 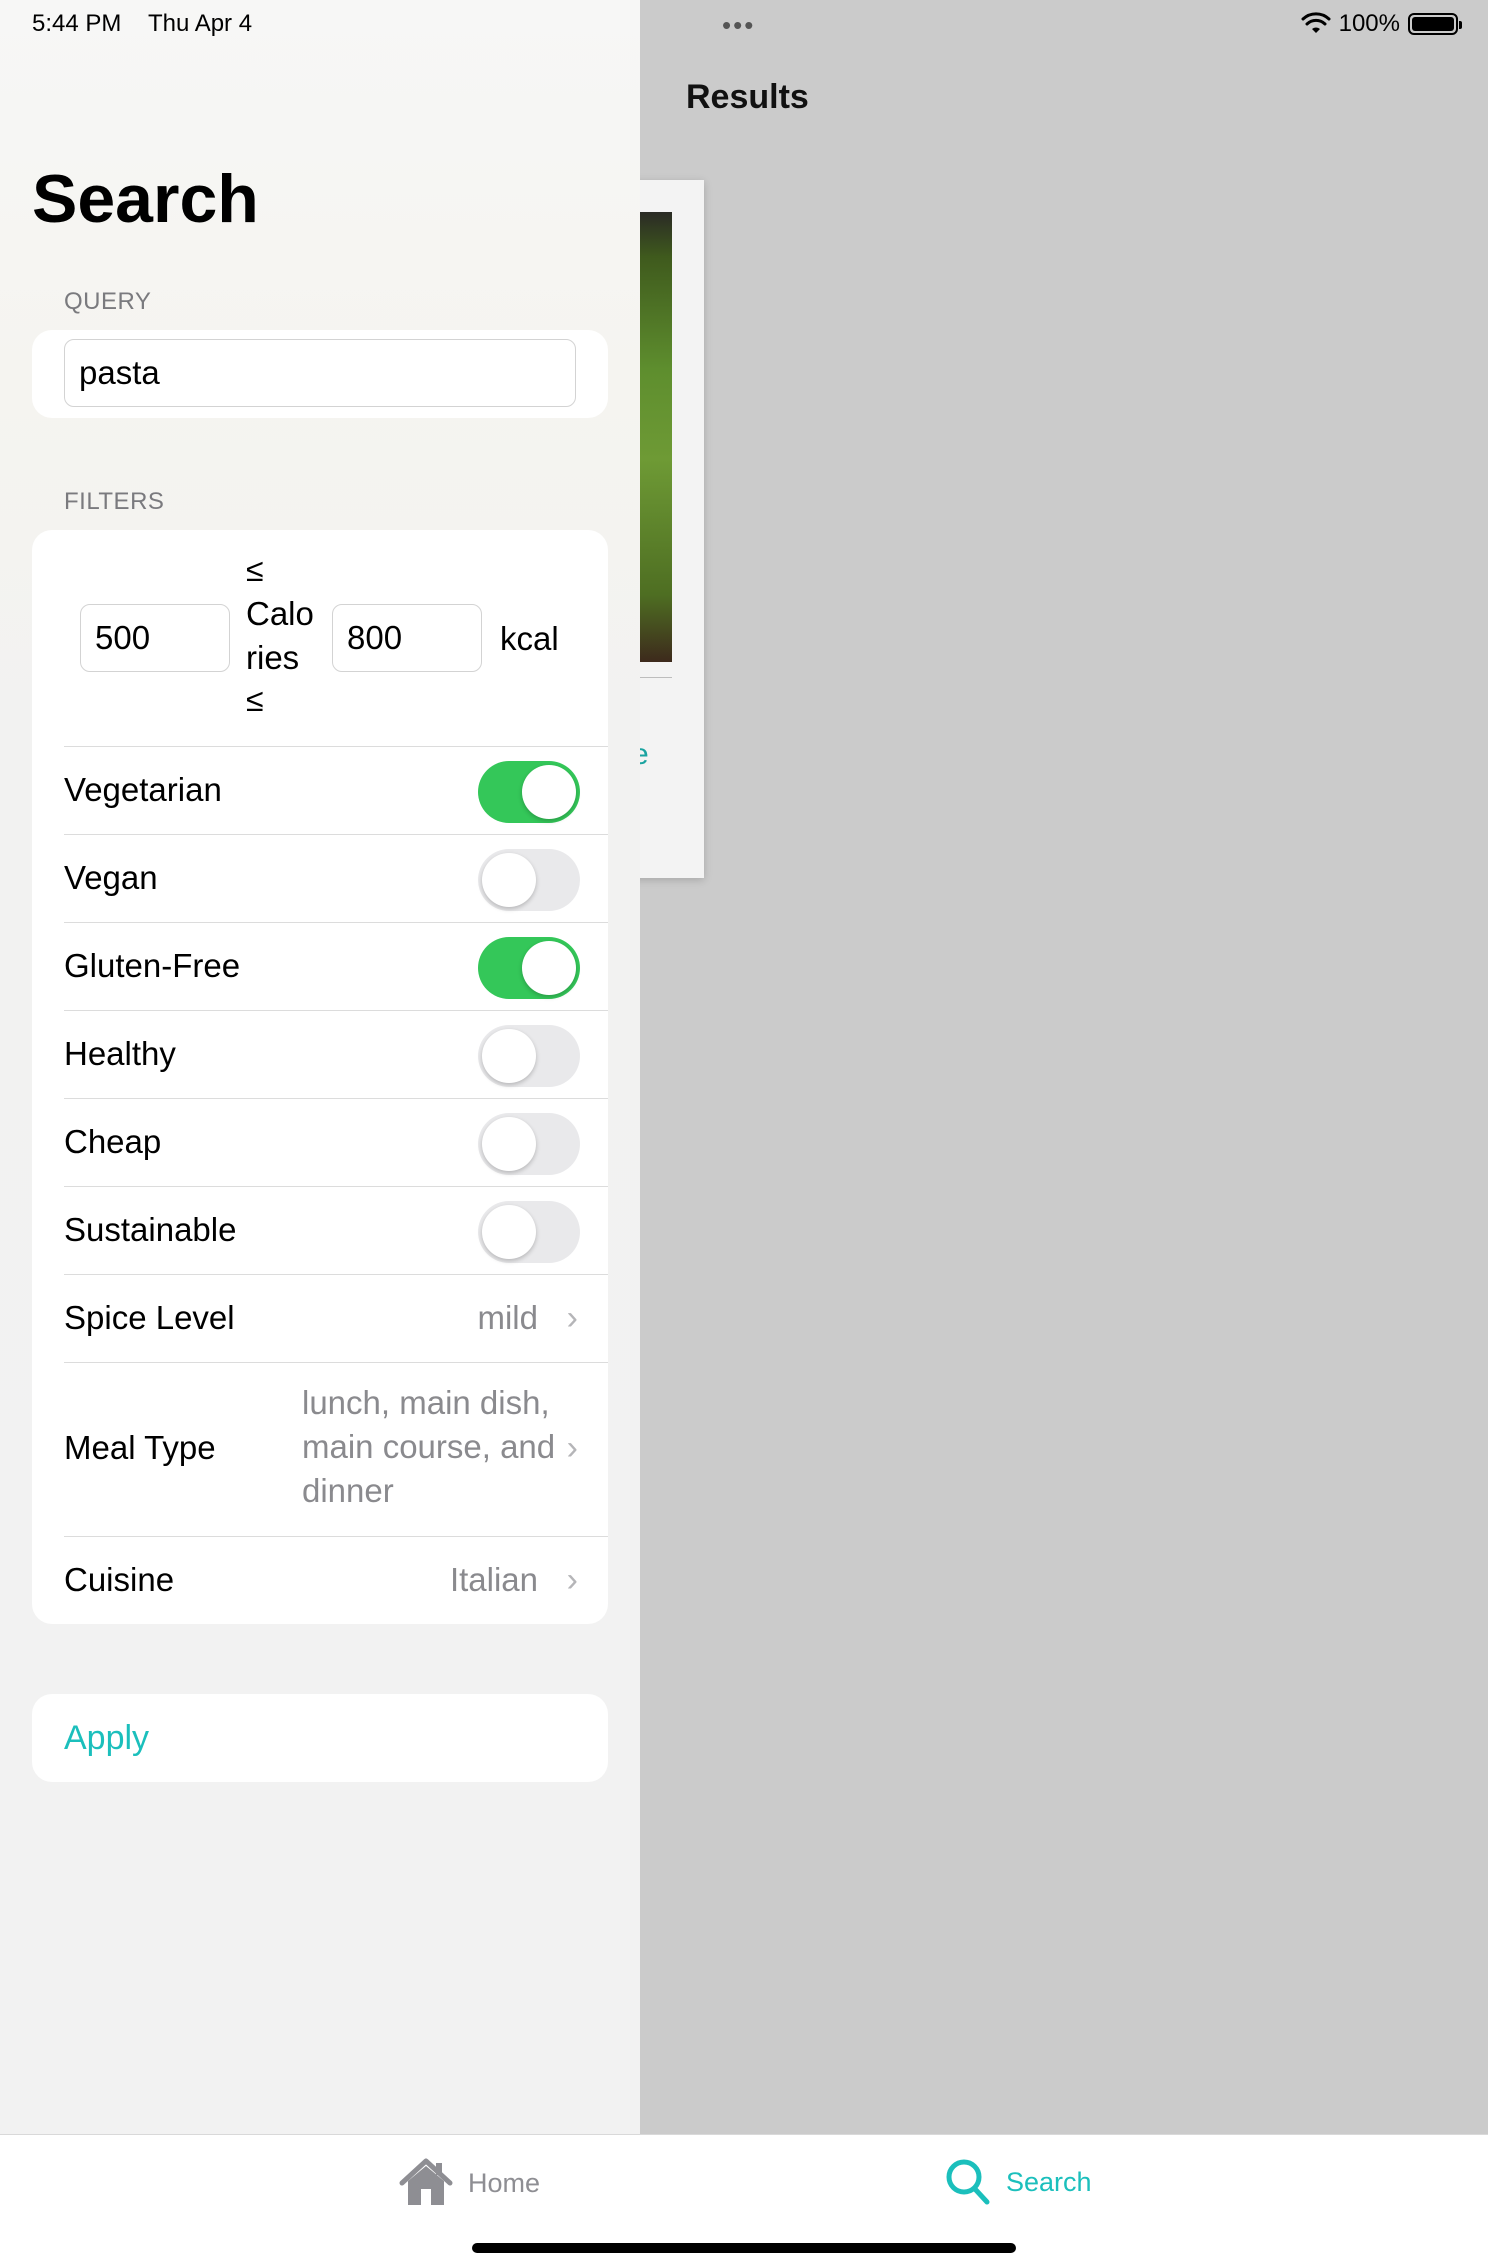 What do you see at coordinates (336, 1580) in the screenshot?
I see `cuisine-row: Cuisine Italian ›` at bounding box center [336, 1580].